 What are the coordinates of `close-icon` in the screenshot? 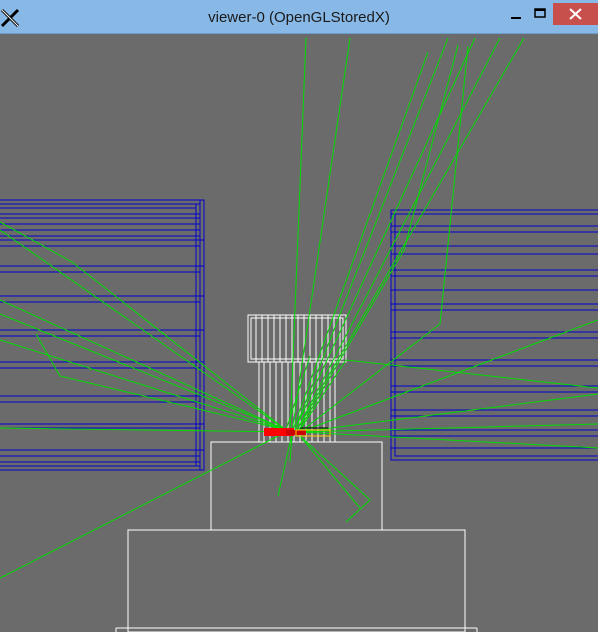 It's located at (575, 14).